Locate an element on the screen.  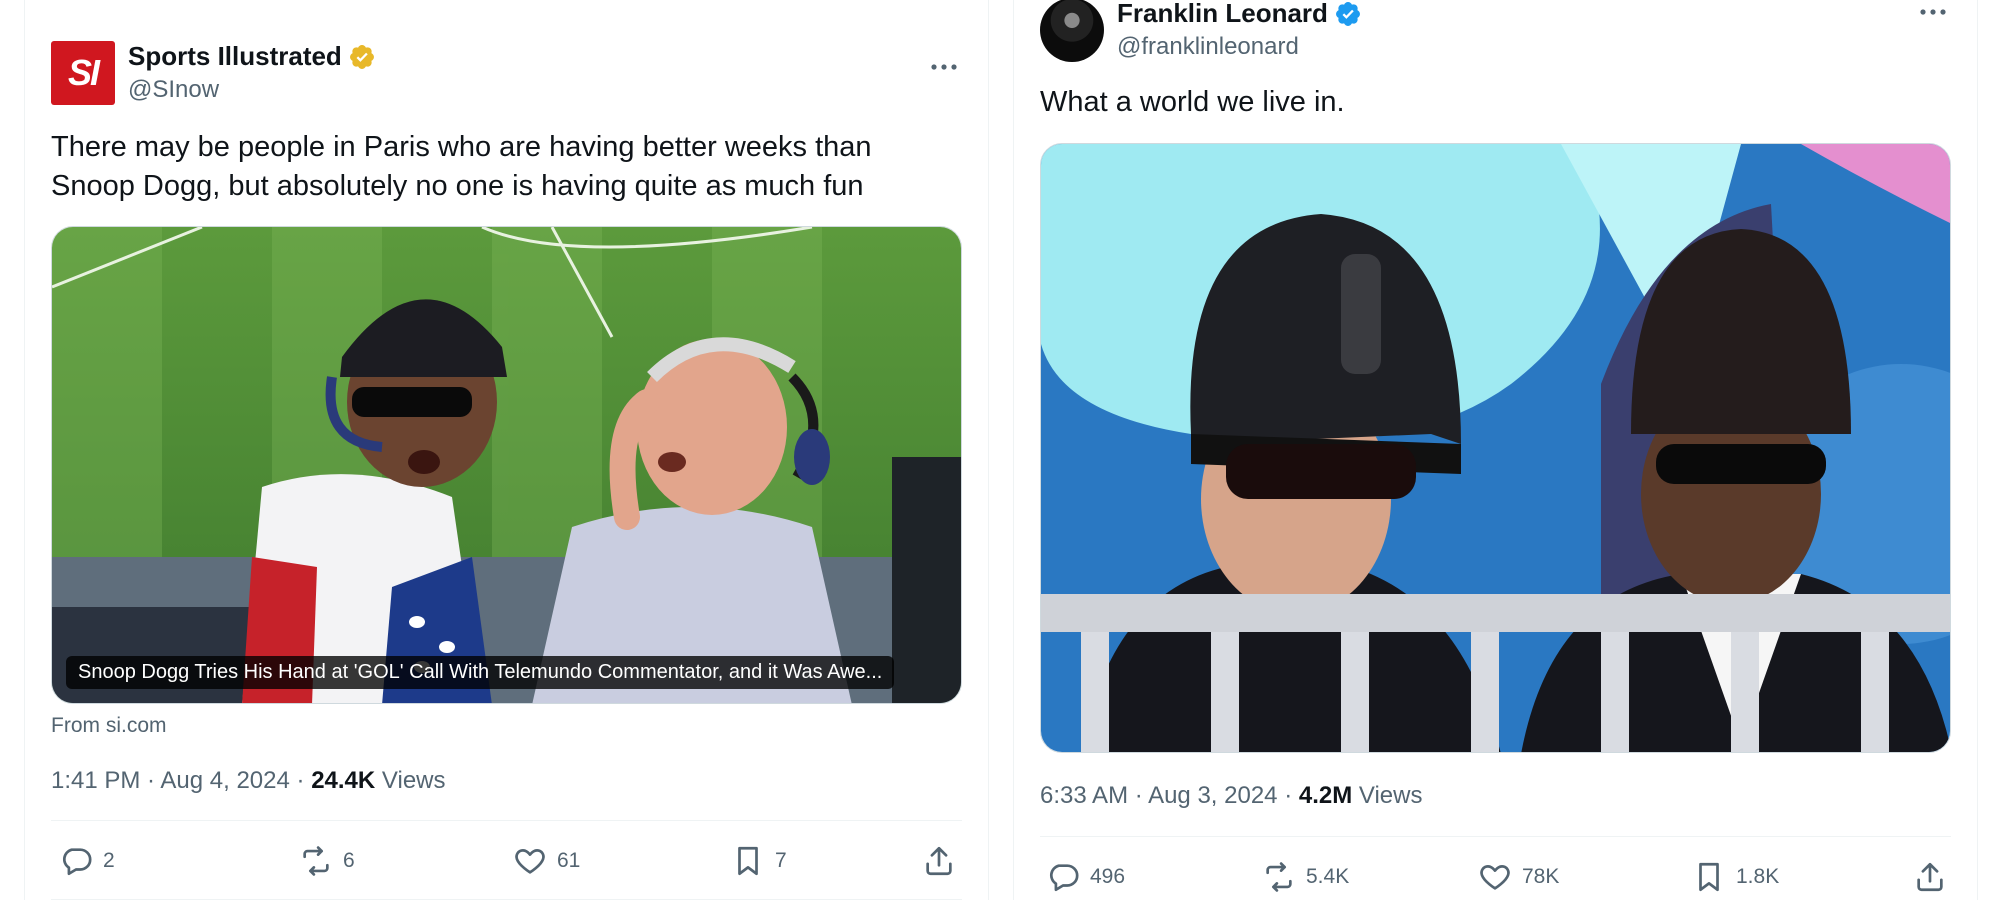
display-name-text: Sports Illustrated is located at coordinates (235, 56).